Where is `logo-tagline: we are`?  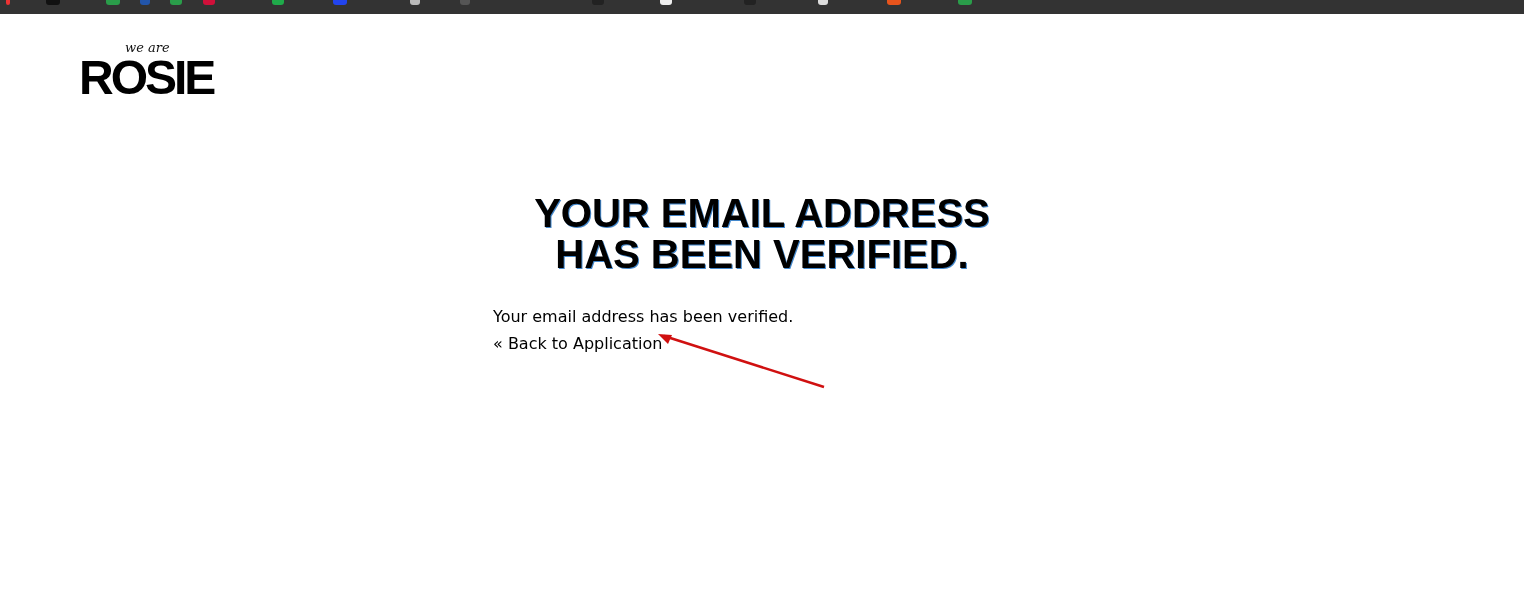
logo-tagline: we are is located at coordinates (148, 48).